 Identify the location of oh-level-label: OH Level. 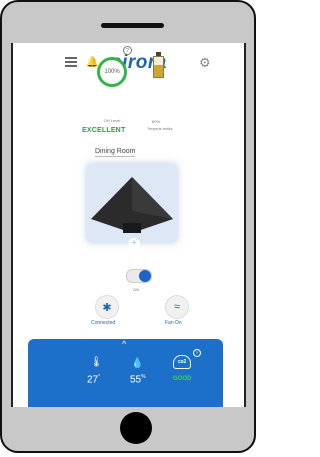
(112, 120).